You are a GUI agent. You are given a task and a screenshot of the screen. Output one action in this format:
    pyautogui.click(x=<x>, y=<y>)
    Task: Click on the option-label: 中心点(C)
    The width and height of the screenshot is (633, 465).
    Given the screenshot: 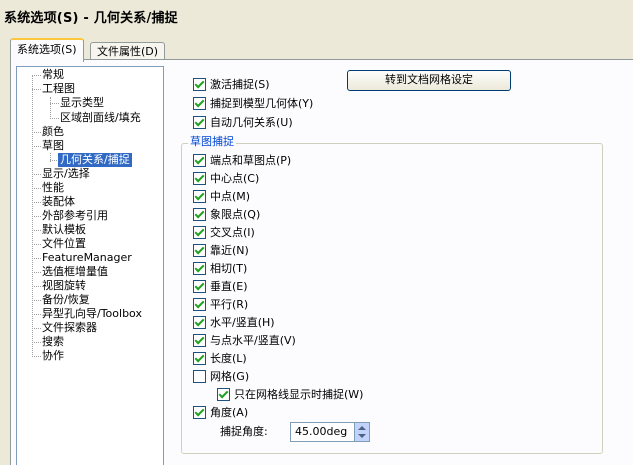 What is the action you would take?
    pyautogui.click(x=235, y=178)
    